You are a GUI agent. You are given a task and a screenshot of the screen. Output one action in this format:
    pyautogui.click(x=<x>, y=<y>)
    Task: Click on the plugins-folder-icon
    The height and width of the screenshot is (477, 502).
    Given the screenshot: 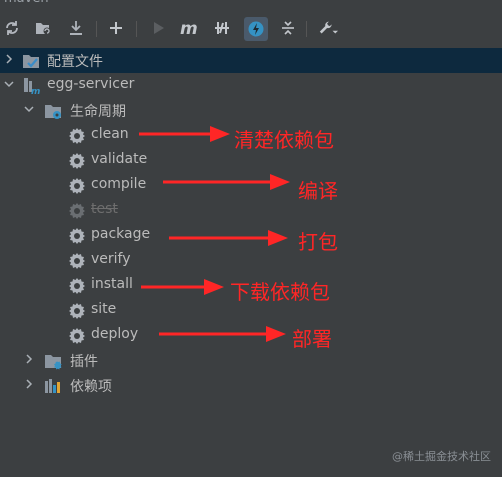 What is the action you would take?
    pyautogui.click(x=53, y=362)
    